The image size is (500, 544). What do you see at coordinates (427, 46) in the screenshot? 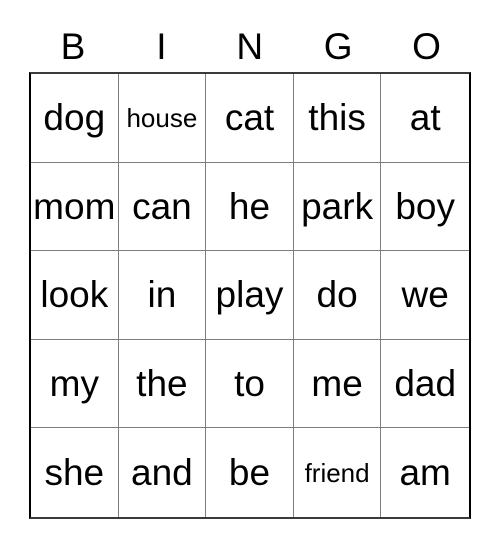
I see `bingo-header-letter-o: O` at bounding box center [427, 46].